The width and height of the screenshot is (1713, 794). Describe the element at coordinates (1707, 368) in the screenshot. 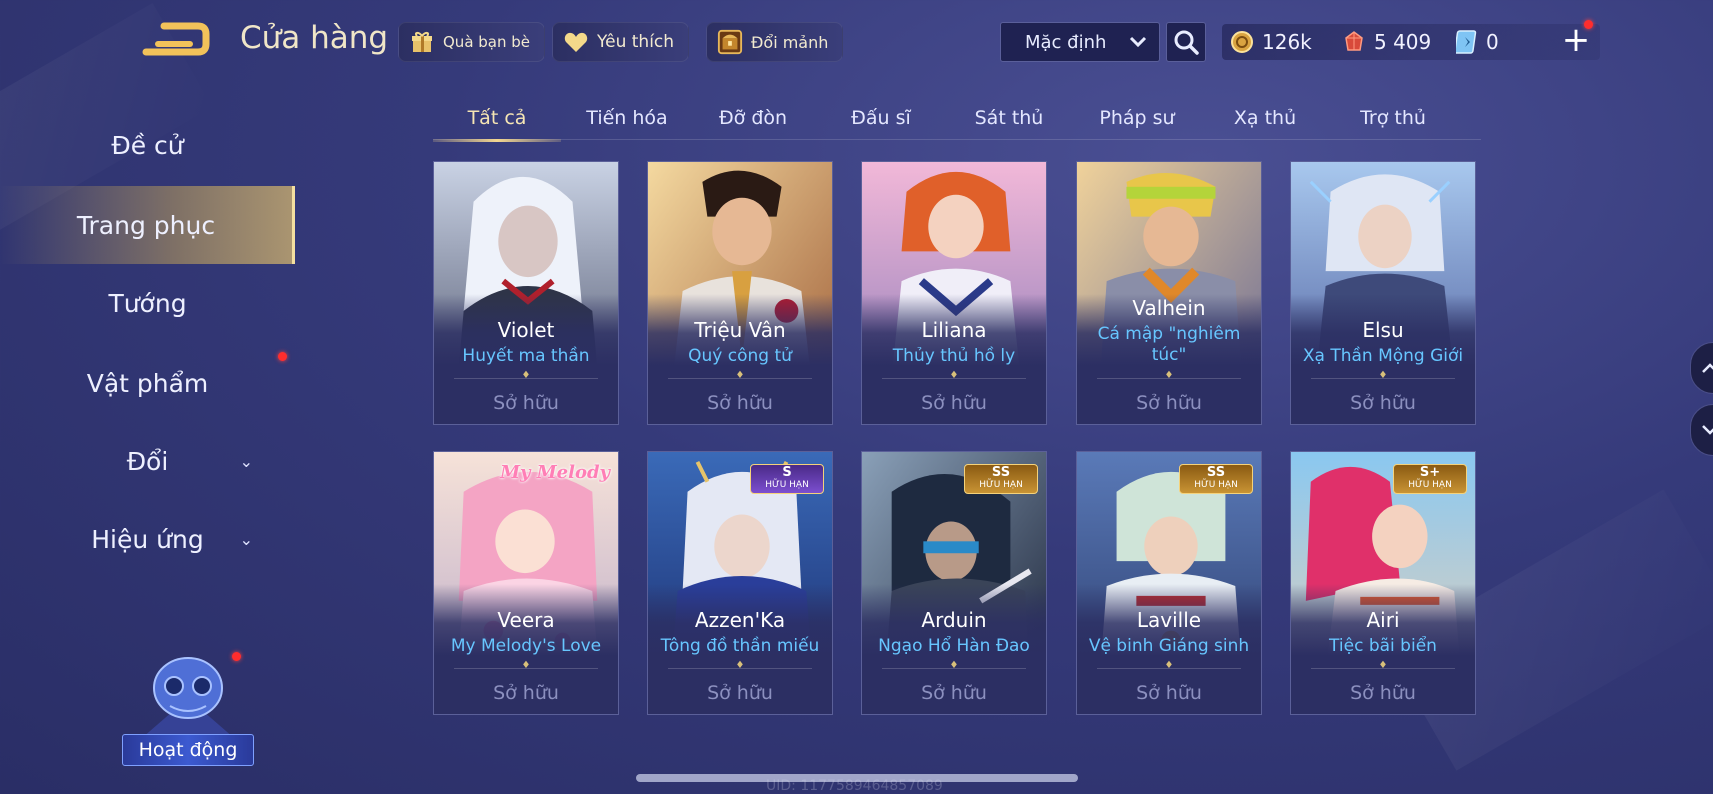

I see `chevron-up-icon` at that location.